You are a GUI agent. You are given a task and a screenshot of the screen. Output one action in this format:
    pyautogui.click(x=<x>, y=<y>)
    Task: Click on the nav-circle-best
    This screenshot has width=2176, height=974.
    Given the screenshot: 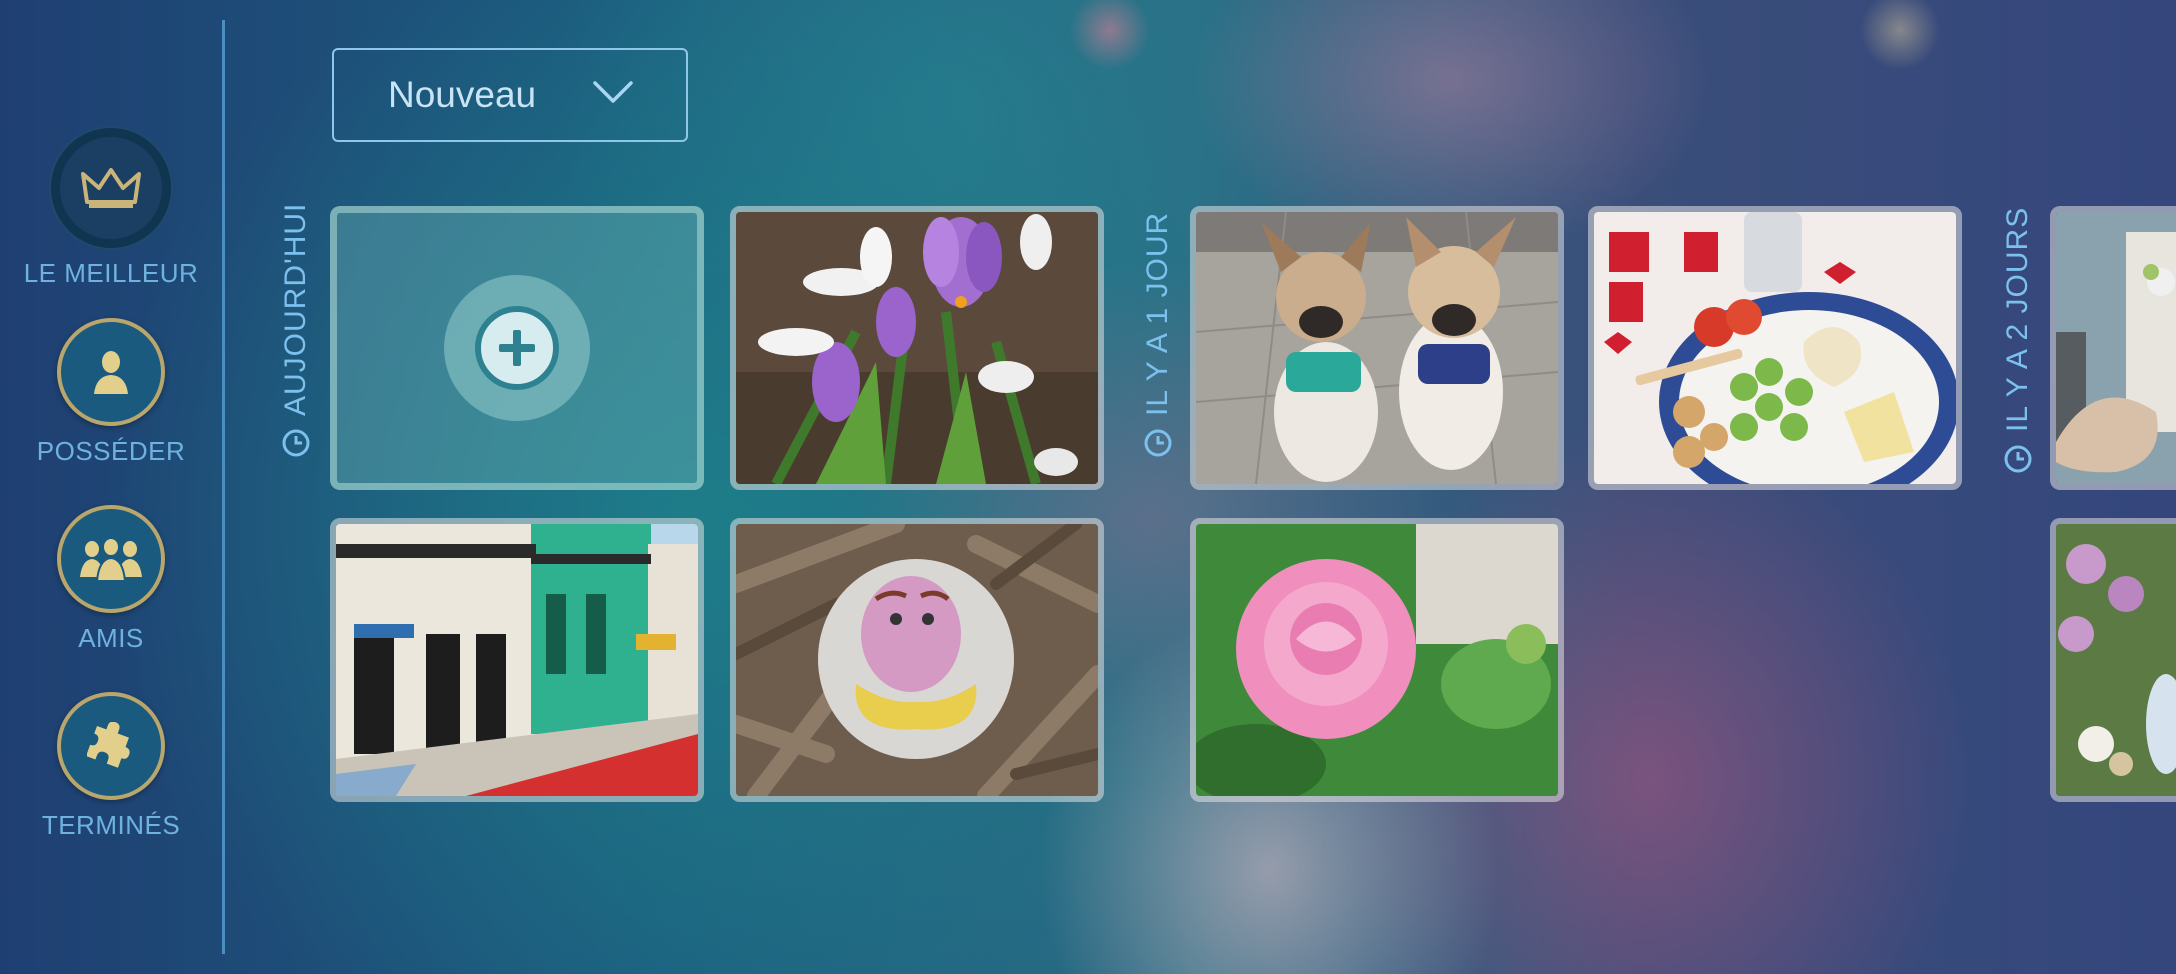 What is the action you would take?
    pyautogui.click(x=111, y=188)
    